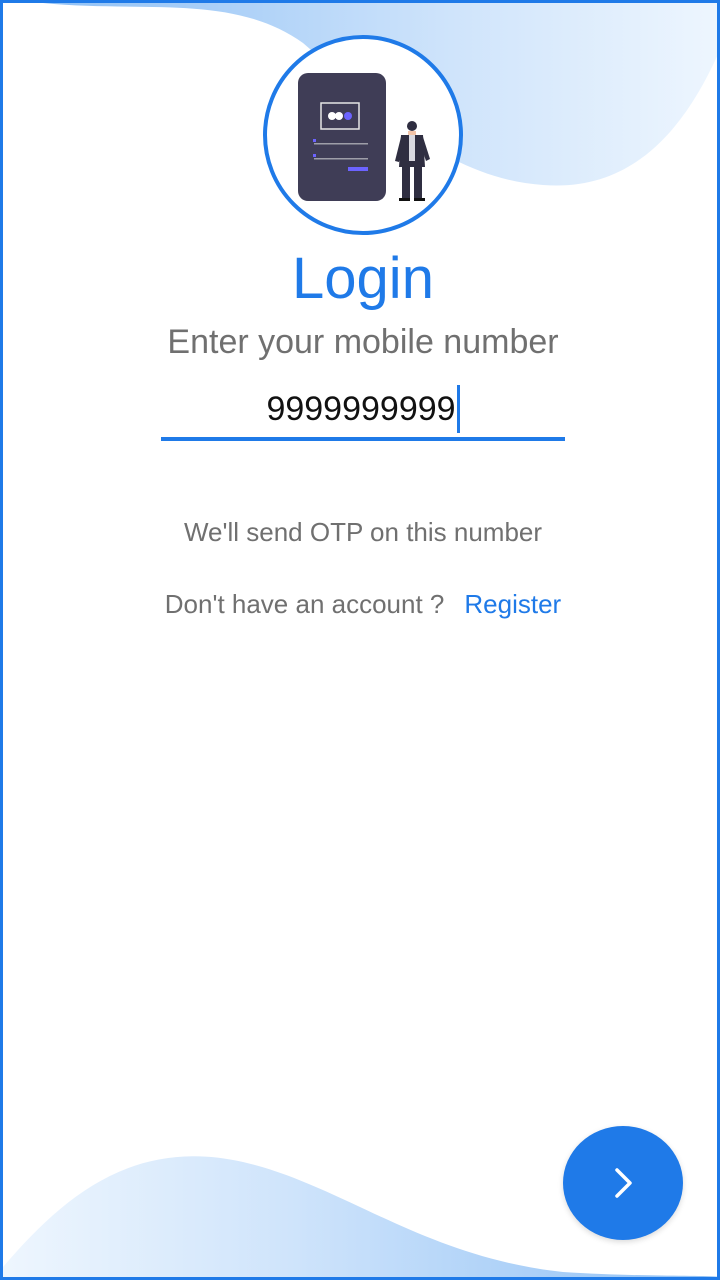 This screenshot has height=1280, width=720. What do you see at coordinates (304, 604) in the screenshot?
I see `no-account-text: Don't have an account ?` at bounding box center [304, 604].